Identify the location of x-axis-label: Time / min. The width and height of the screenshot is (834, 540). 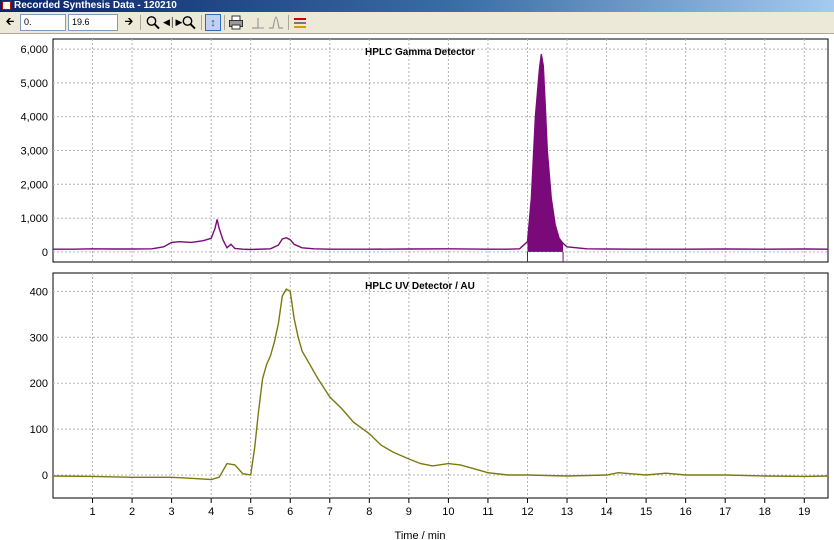
(420, 535).